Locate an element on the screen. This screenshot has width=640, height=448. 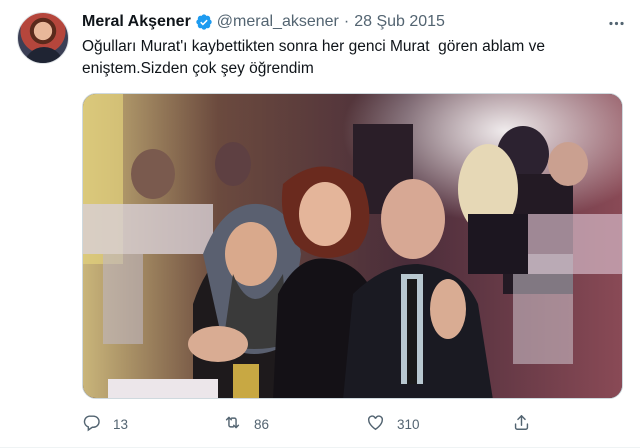
share-icon is located at coordinates (521, 424).